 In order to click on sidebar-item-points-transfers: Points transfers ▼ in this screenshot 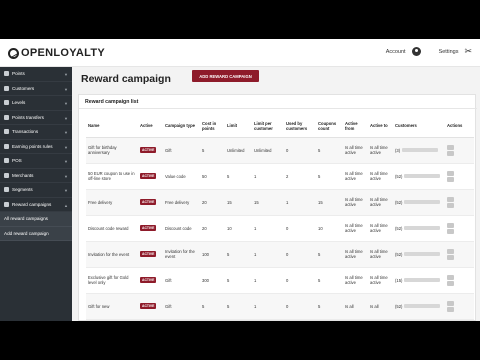, I will do `click(36, 118)`.